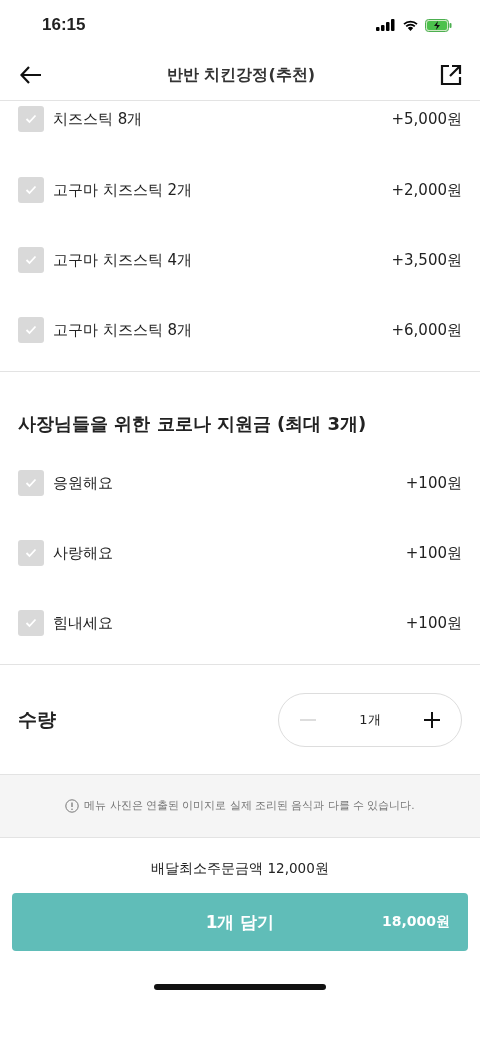 The width and height of the screenshot is (480, 1038). Describe the element at coordinates (438, 25) in the screenshot. I see `battery-charging-icon` at that location.